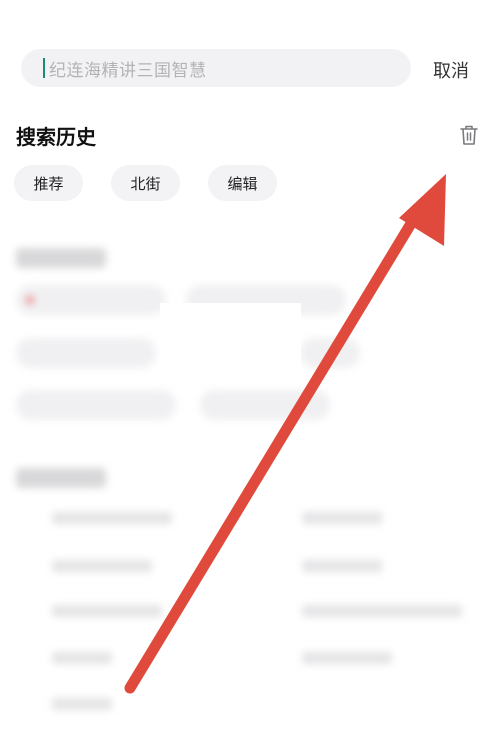  What do you see at coordinates (44, 68) in the screenshot?
I see `text-cursor` at bounding box center [44, 68].